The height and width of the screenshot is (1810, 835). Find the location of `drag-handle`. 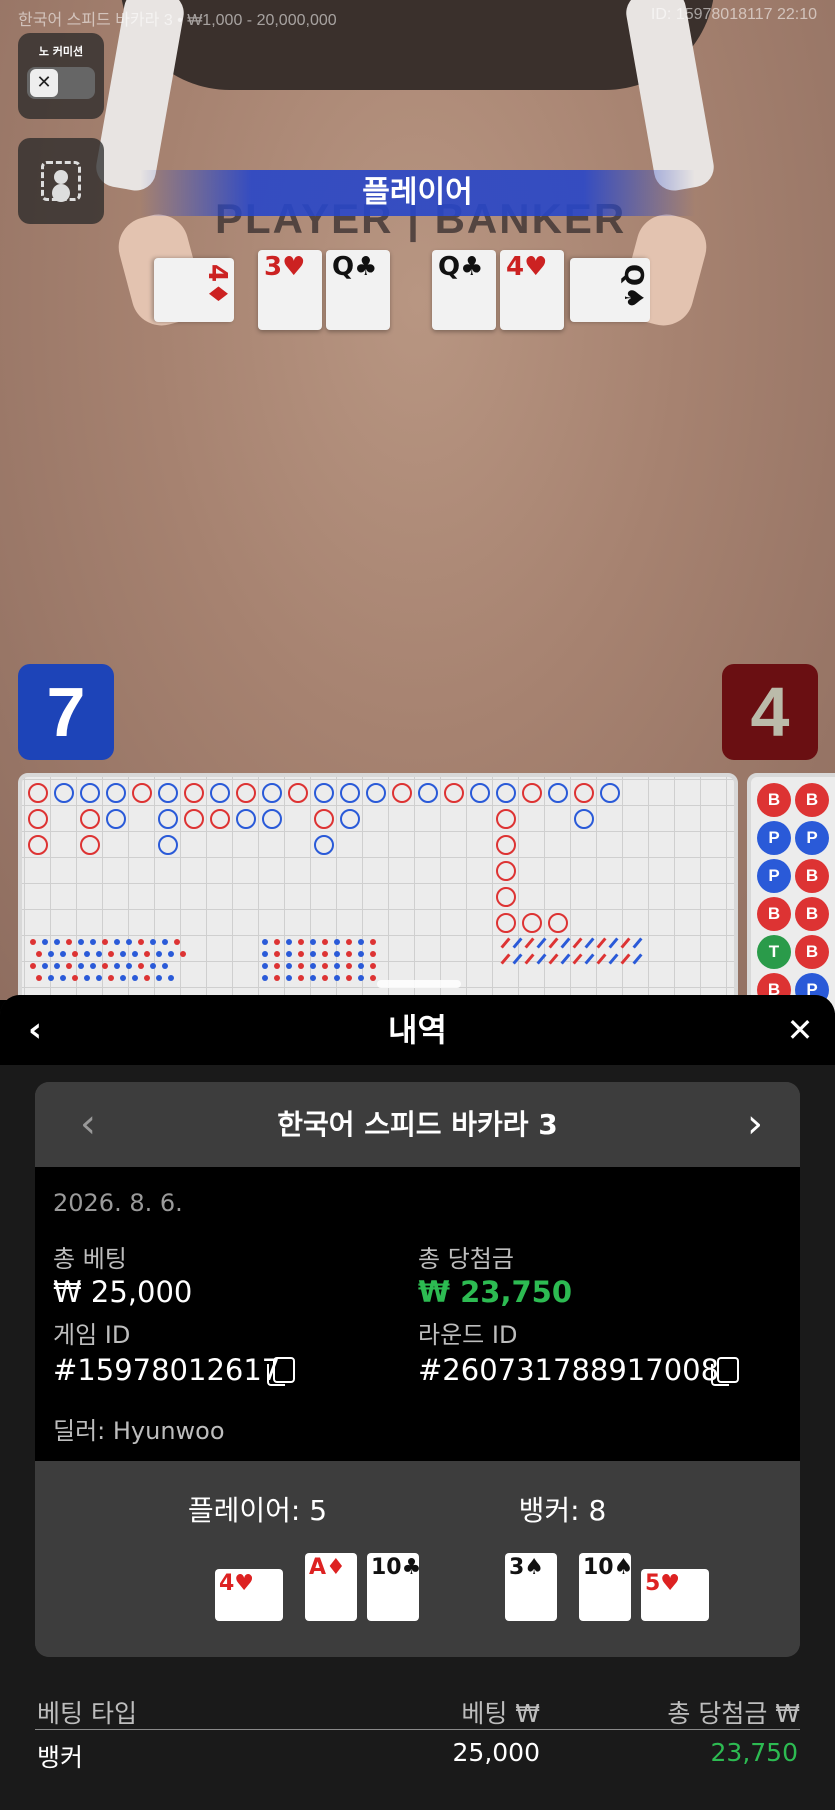

drag-handle is located at coordinates (419, 984).